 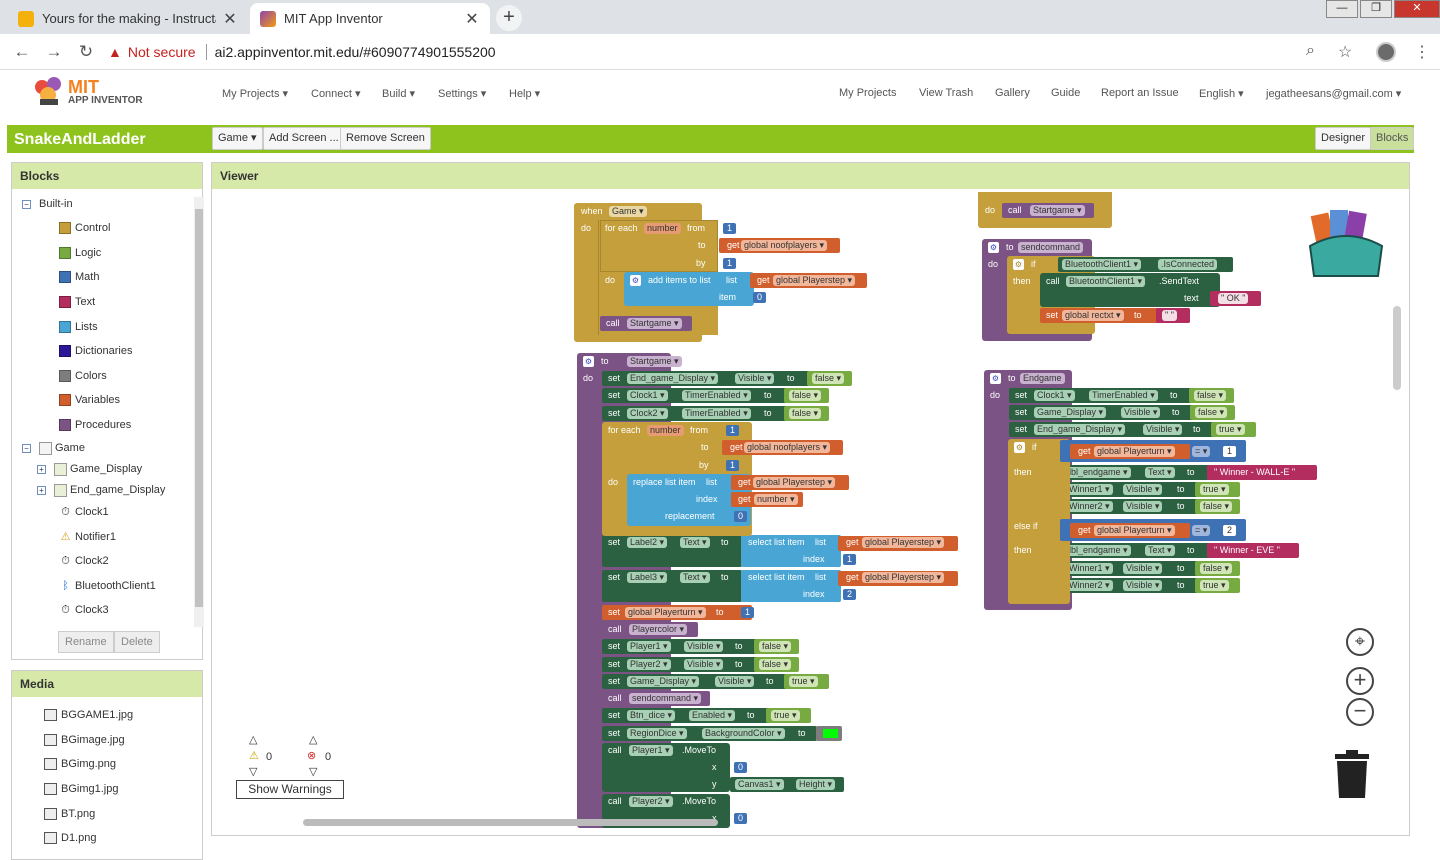 I want to click on profile-avatar, so click(x=1386, y=52).